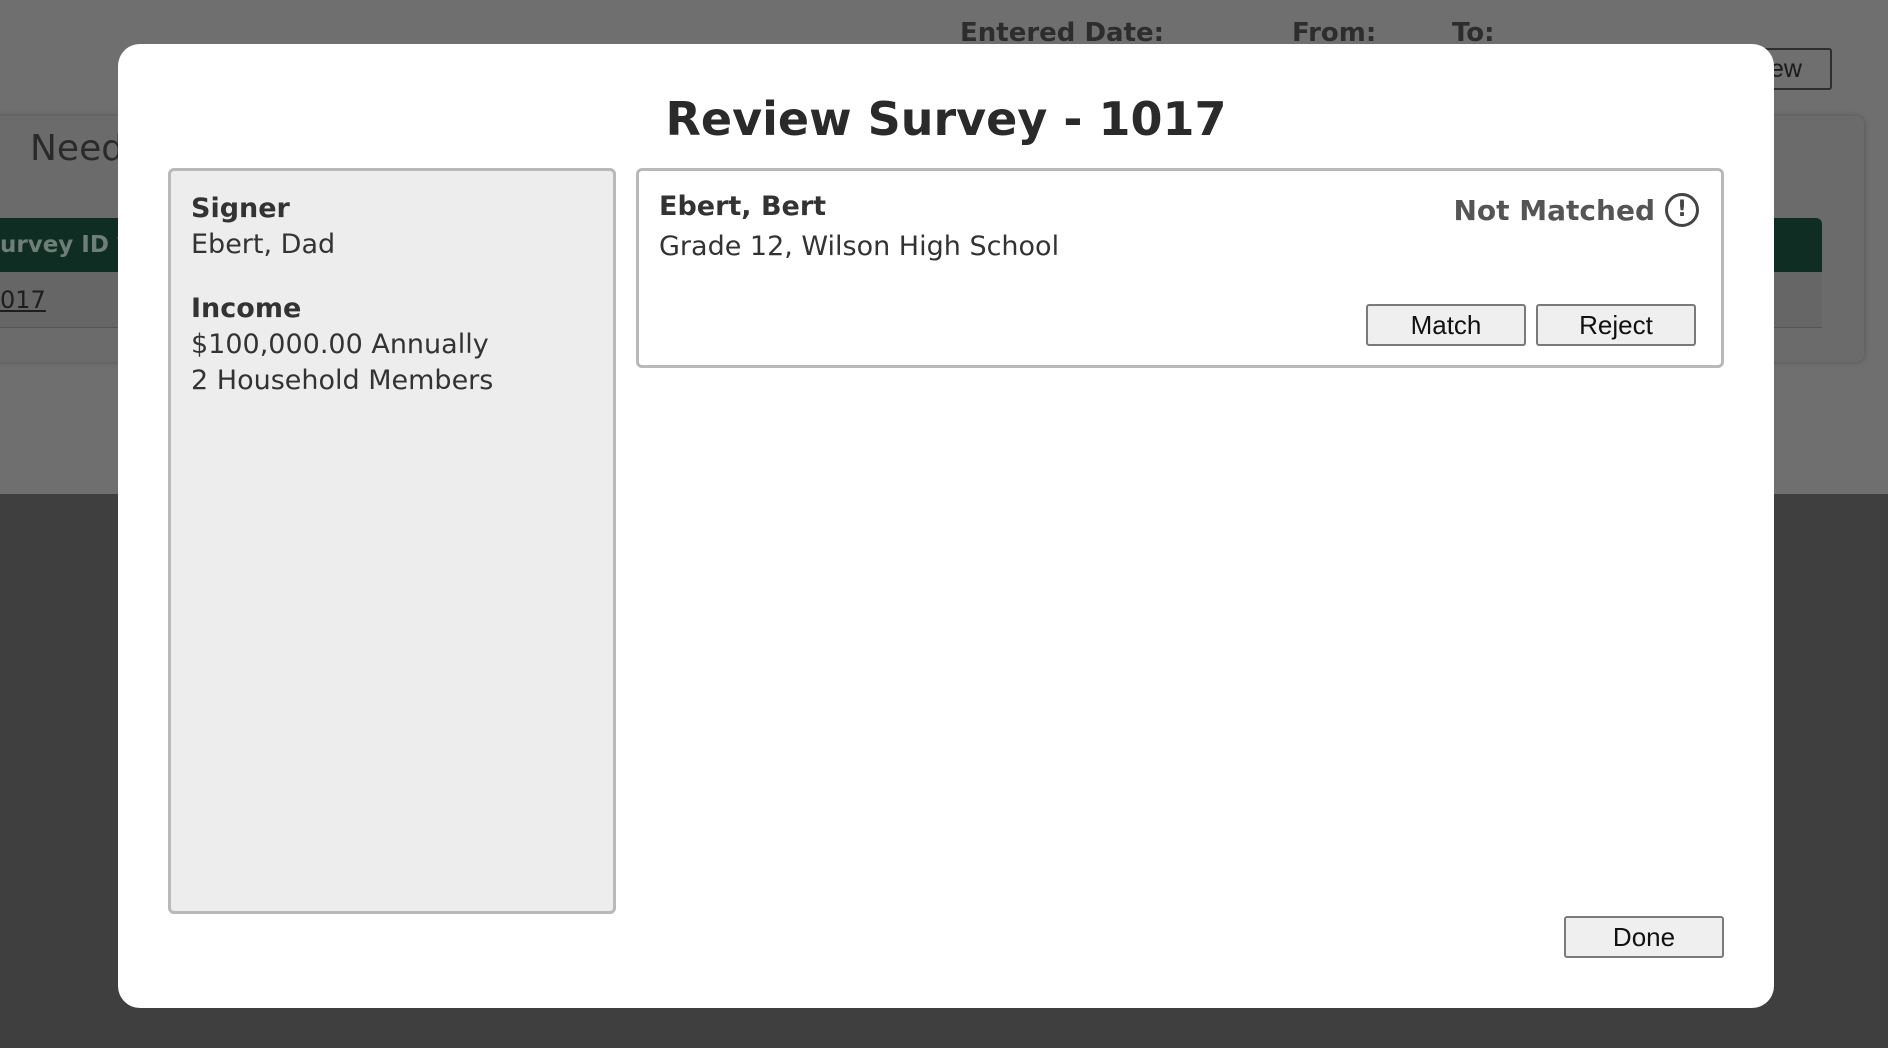 Image resolution: width=1888 pixels, height=1048 pixels. I want to click on exclamation-circle-icon: !, so click(1682, 210).